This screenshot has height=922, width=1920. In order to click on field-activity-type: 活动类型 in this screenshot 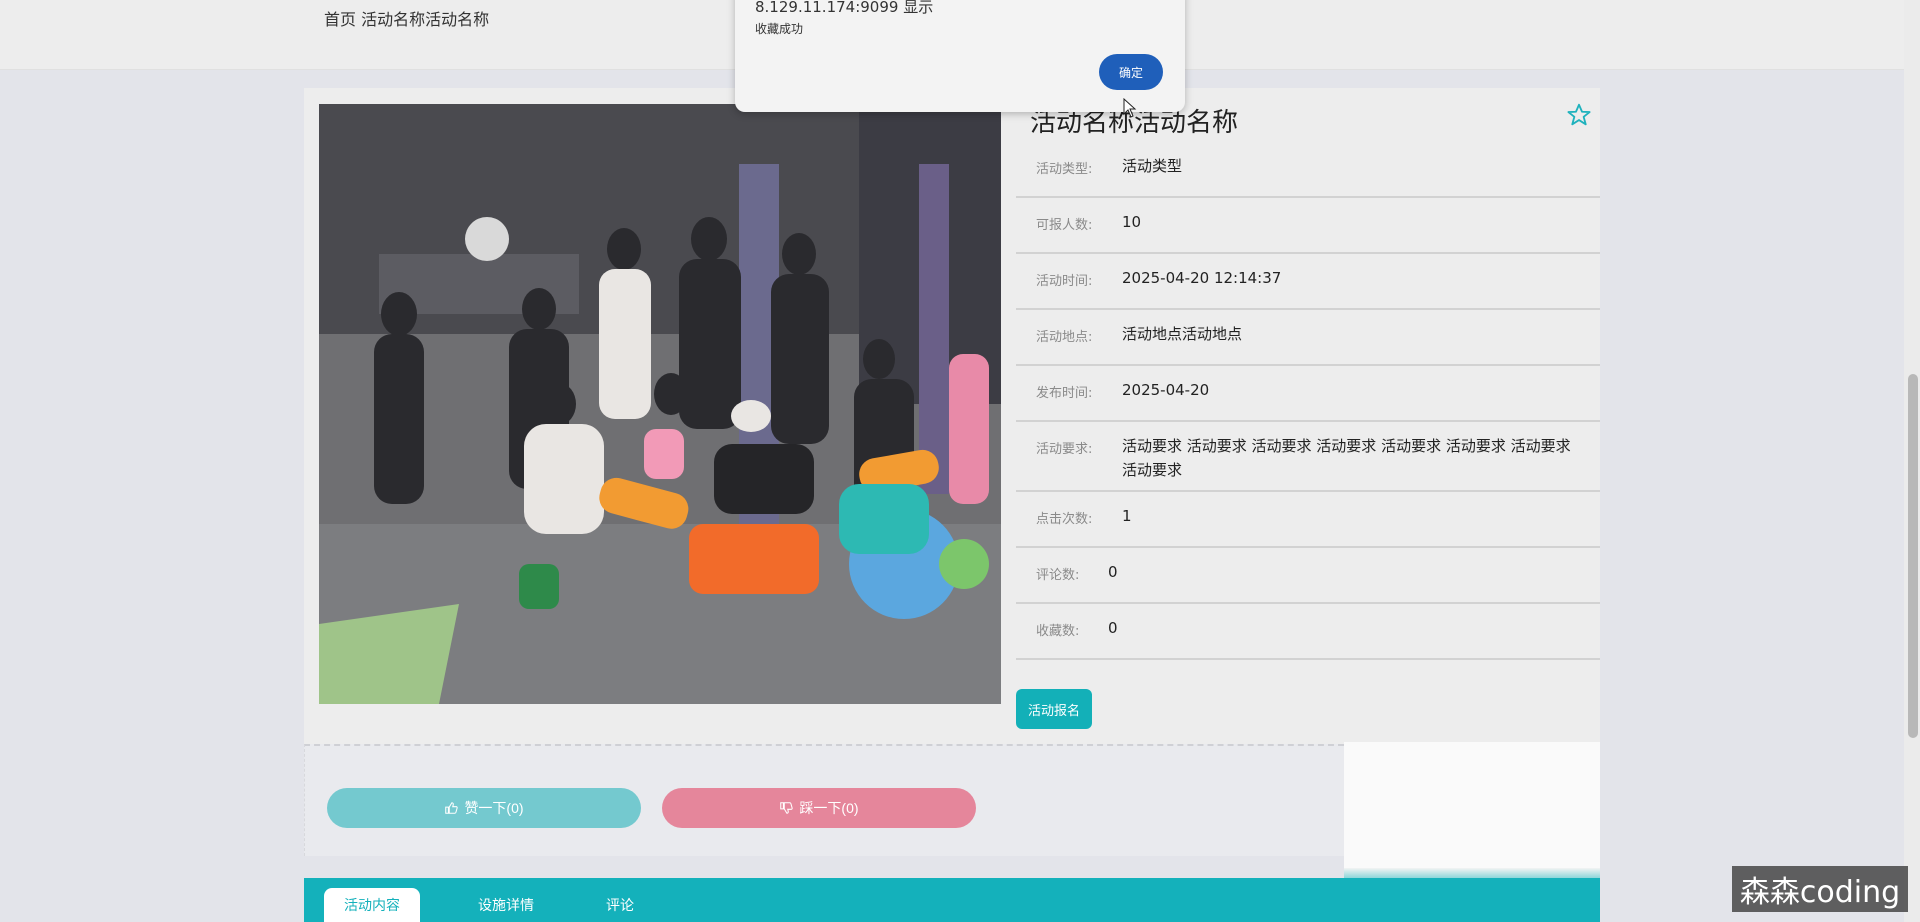, I will do `click(1308, 170)`.